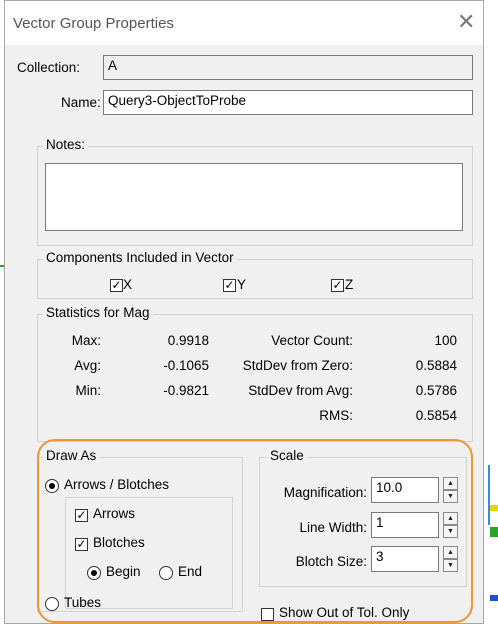 This screenshot has height=624, width=498. Describe the element at coordinates (466, 22) in the screenshot. I see `close-icon: ✕` at that location.